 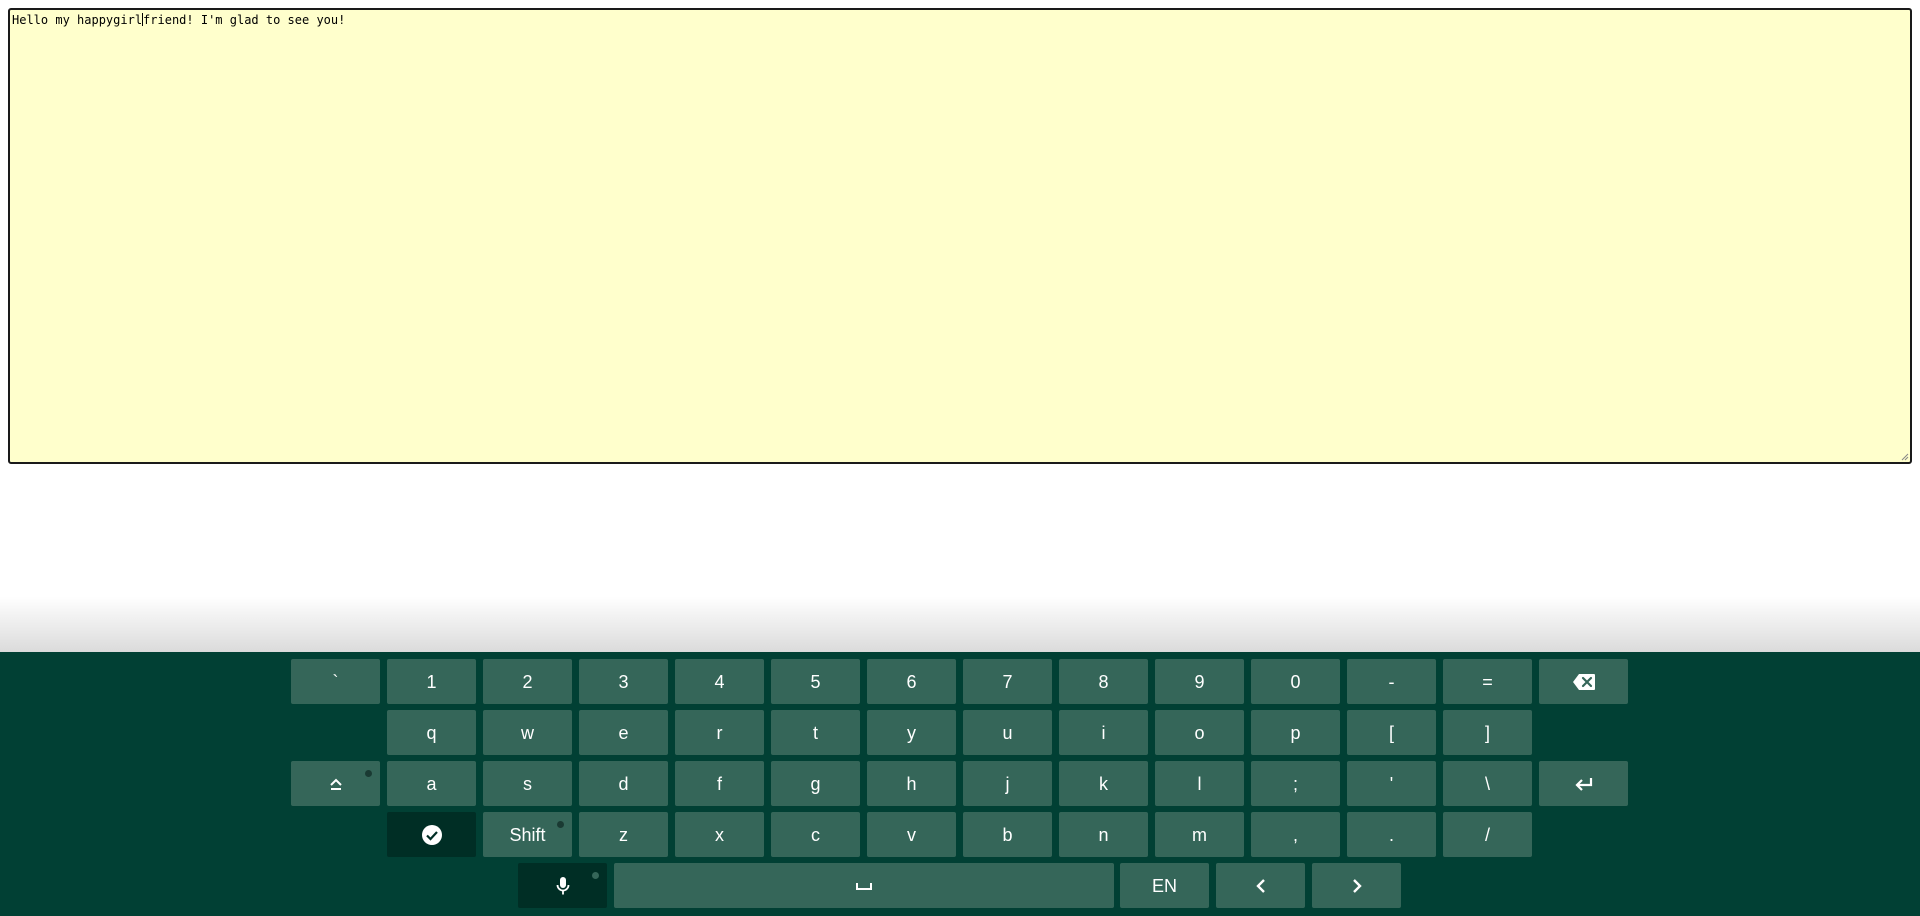 I want to click on shift-key: Shift, so click(x=527, y=834).